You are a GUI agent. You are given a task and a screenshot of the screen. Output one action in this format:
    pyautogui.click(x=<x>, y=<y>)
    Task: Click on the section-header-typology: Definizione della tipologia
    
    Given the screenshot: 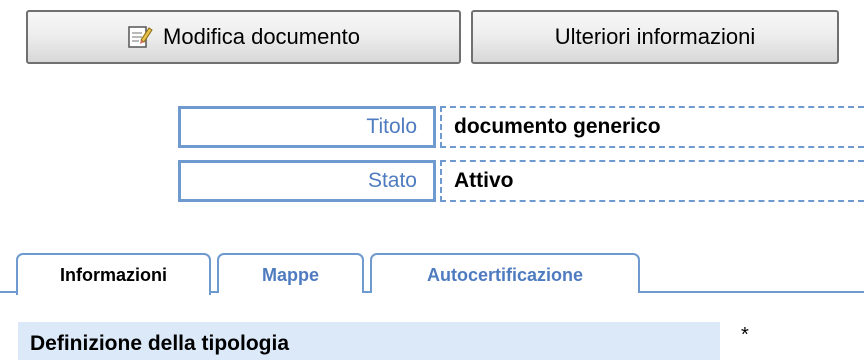 What is the action you would take?
    pyautogui.click(x=369, y=341)
    